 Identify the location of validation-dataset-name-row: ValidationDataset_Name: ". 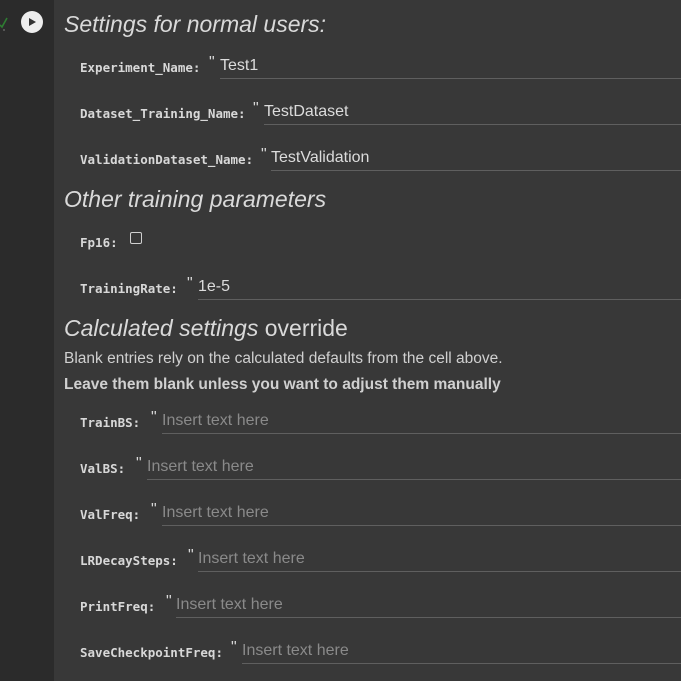
(380, 160).